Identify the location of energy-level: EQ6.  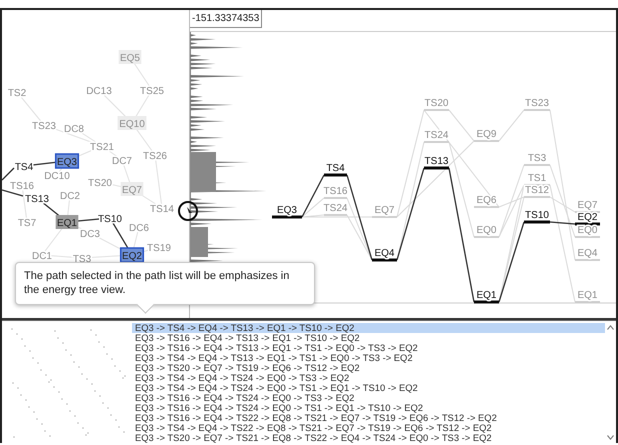
(486, 201).